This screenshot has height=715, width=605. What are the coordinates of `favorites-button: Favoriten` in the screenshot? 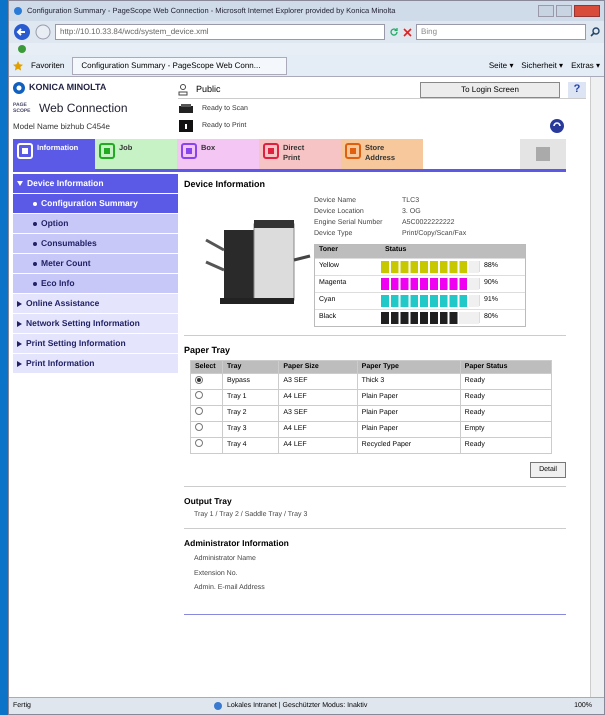 It's located at (47, 66).